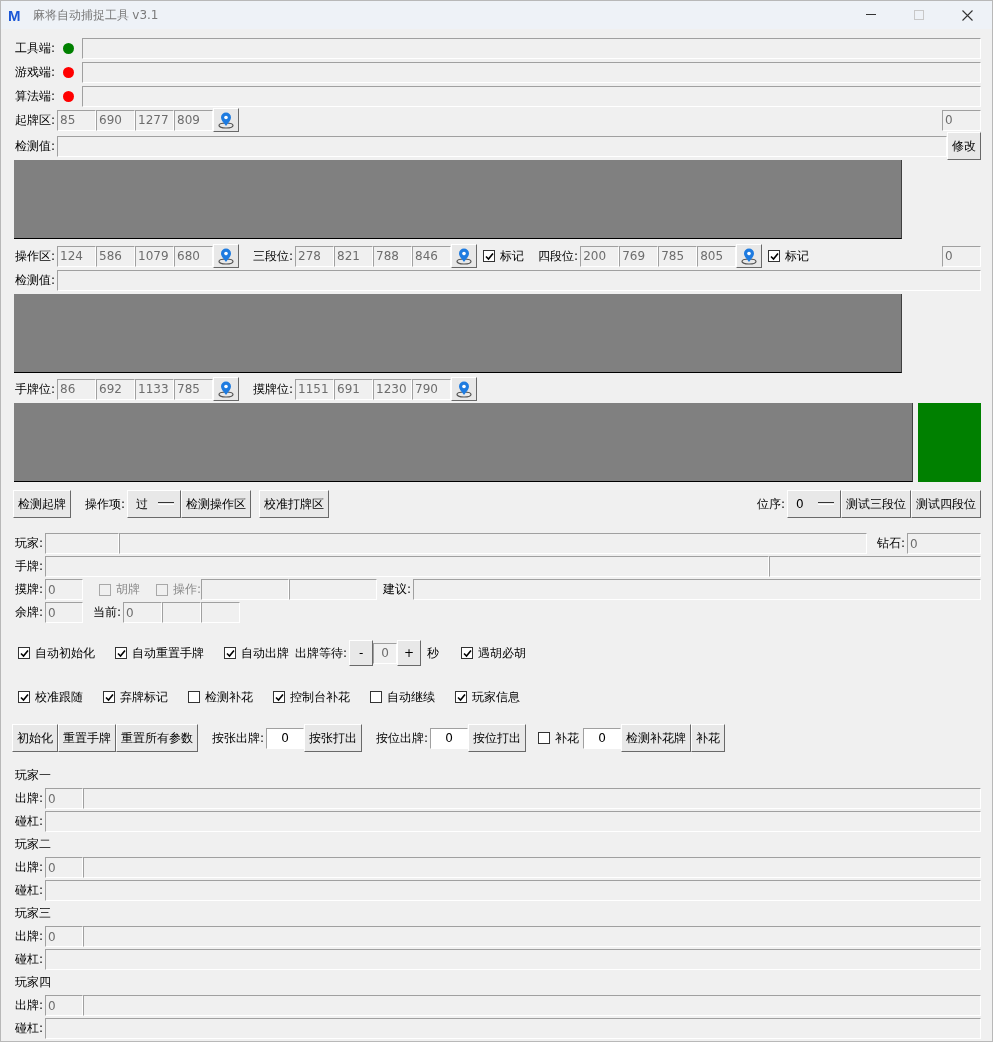 This screenshot has height=1042, width=993. What do you see at coordinates (946, 504) in the screenshot?
I see `test-button: 测试四段位` at bounding box center [946, 504].